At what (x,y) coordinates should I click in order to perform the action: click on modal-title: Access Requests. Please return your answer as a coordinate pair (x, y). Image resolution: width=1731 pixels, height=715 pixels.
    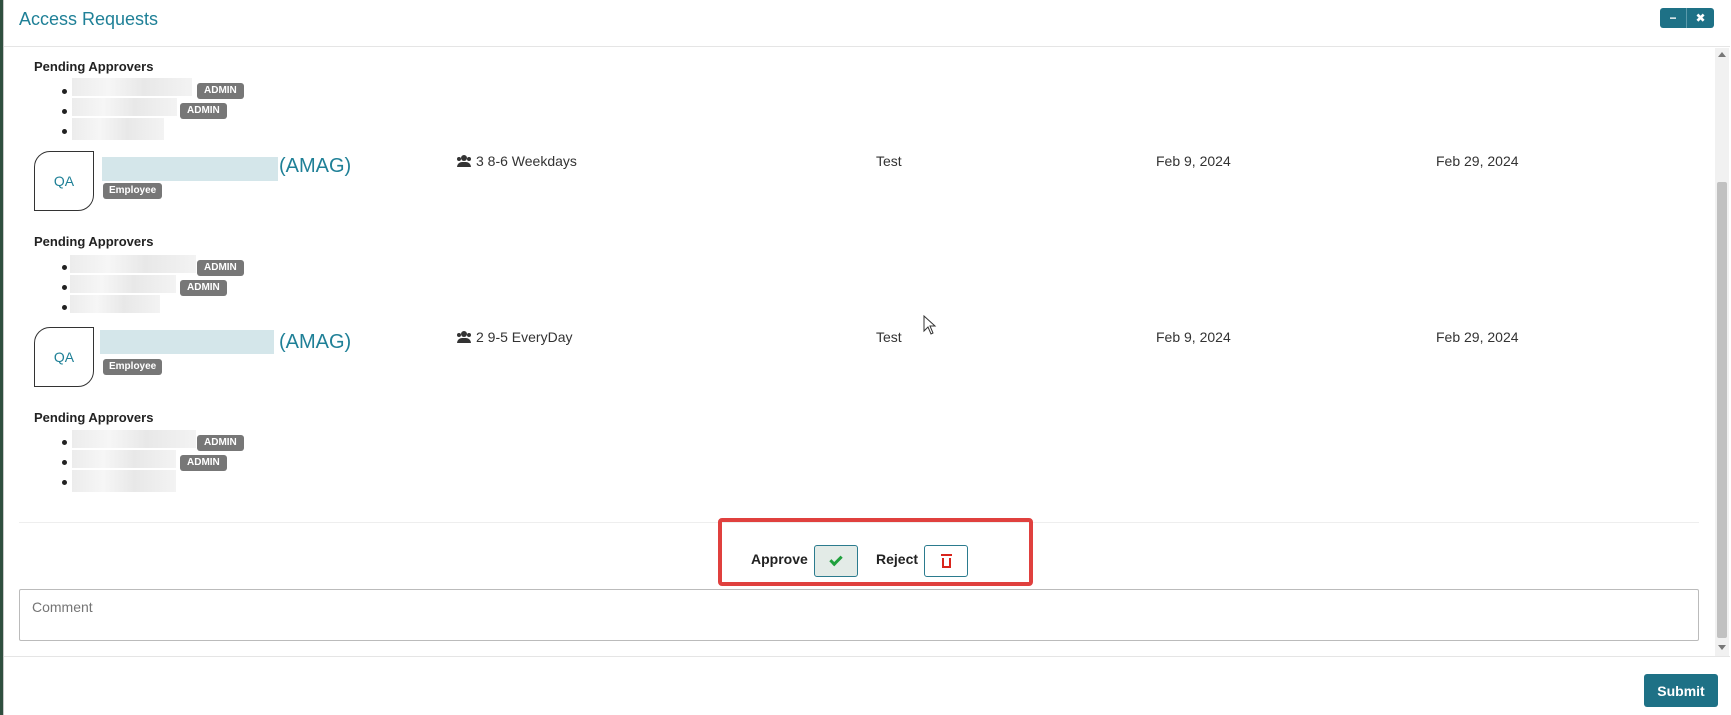
    Looking at the image, I should click on (89, 19).